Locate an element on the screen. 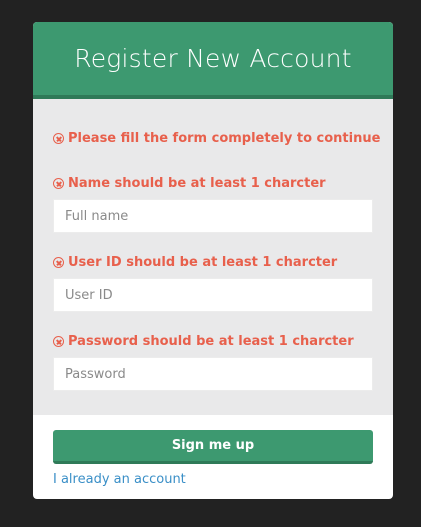 The height and width of the screenshot is (527, 421). password-input is located at coordinates (213, 374).